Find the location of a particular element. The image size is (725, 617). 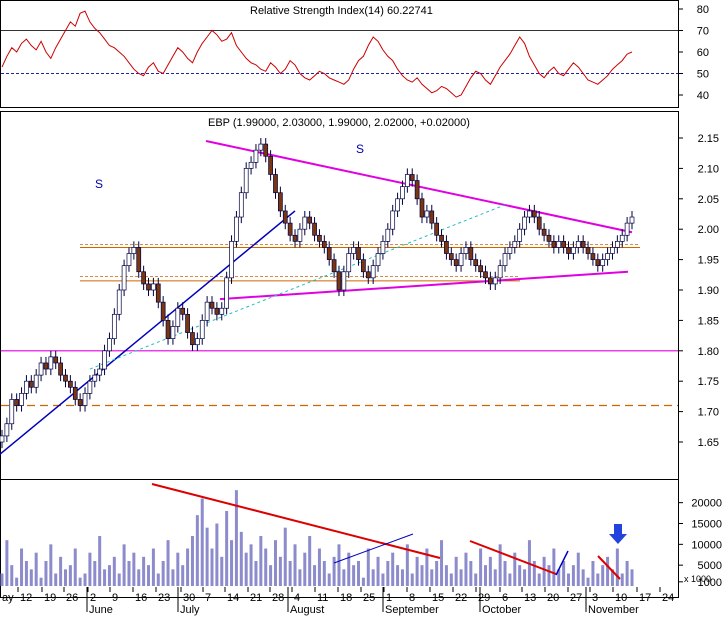

price-tick-label-3: 2.00 is located at coordinates (708, 230).